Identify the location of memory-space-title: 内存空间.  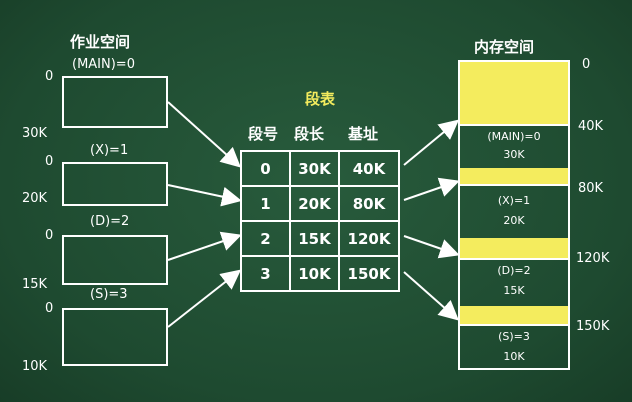
(504, 47).